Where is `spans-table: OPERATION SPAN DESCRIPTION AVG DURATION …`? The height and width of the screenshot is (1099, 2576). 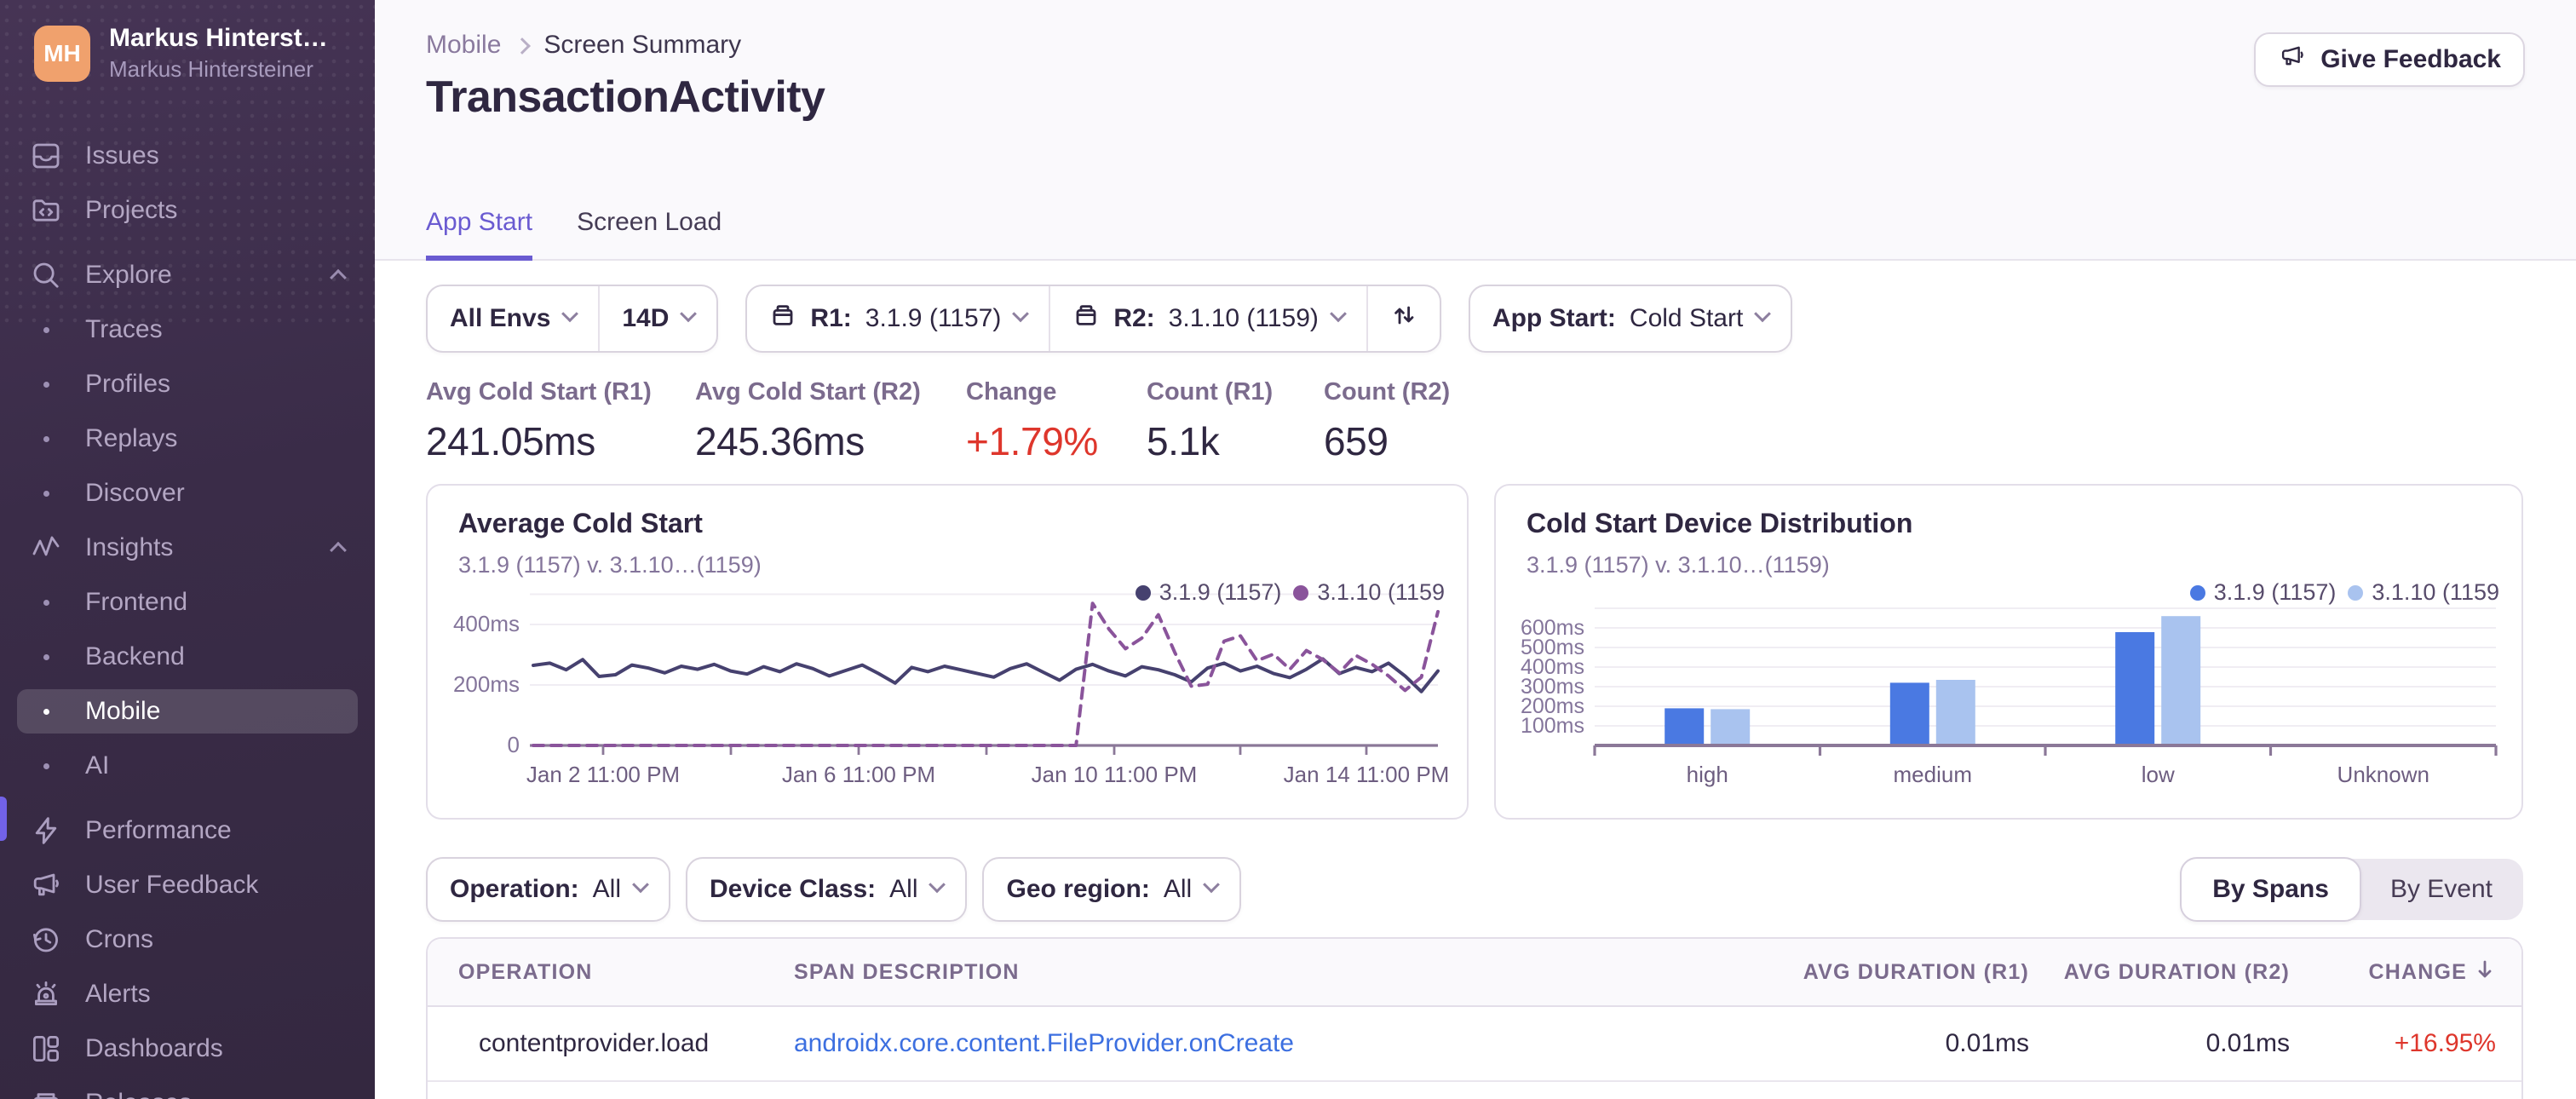
spans-table: OPERATION SPAN DESCRIPTION AVG DURATION … is located at coordinates (1474, 1018).